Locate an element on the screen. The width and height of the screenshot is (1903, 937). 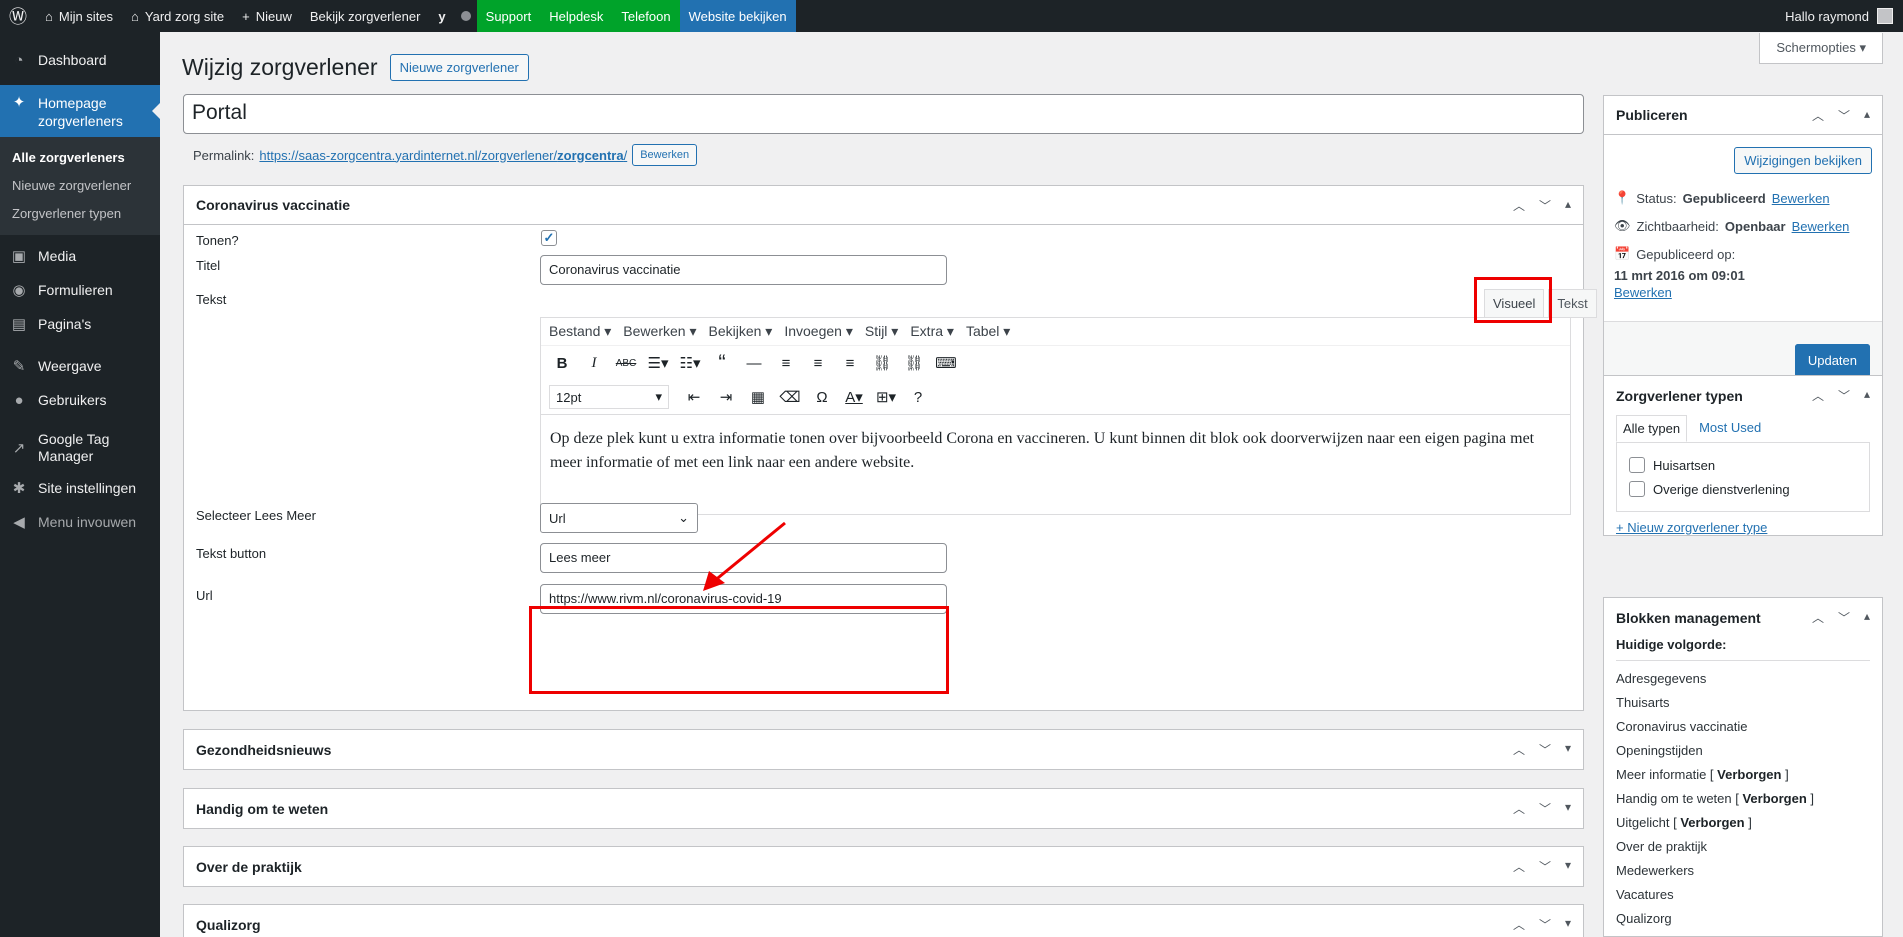
menu-users: ● Gebruikers is located at coordinates (80, 400).